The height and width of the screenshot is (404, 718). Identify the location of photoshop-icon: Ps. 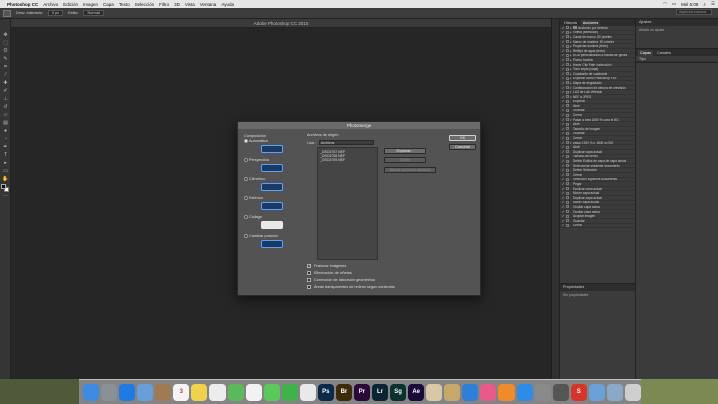
(325, 392).